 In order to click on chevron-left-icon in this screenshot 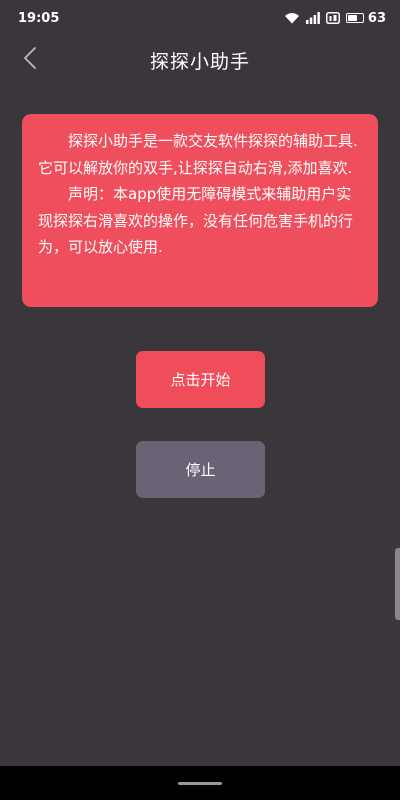, I will do `click(30, 60)`.